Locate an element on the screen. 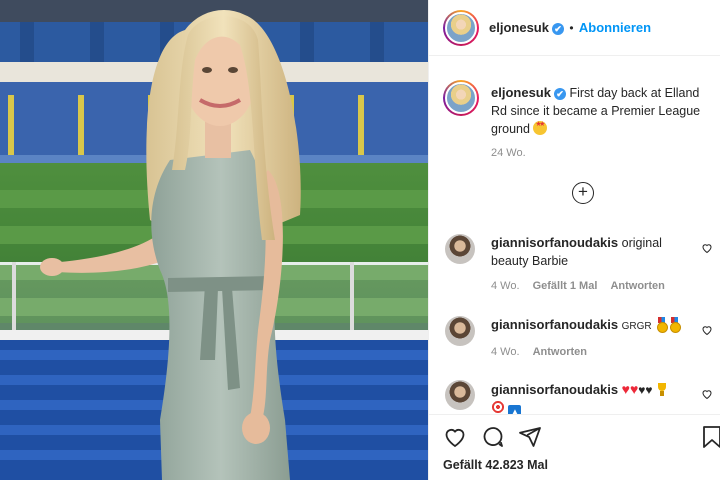 This screenshot has height=480, width=720. black-heart-emoji-icon: ♥ is located at coordinates (649, 390).